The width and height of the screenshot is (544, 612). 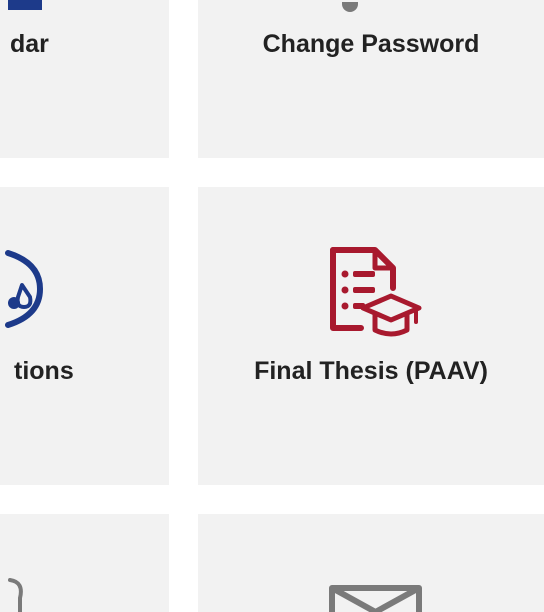 What do you see at coordinates (44, 371) in the screenshot?
I see `tile-label-notifications: tions` at bounding box center [44, 371].